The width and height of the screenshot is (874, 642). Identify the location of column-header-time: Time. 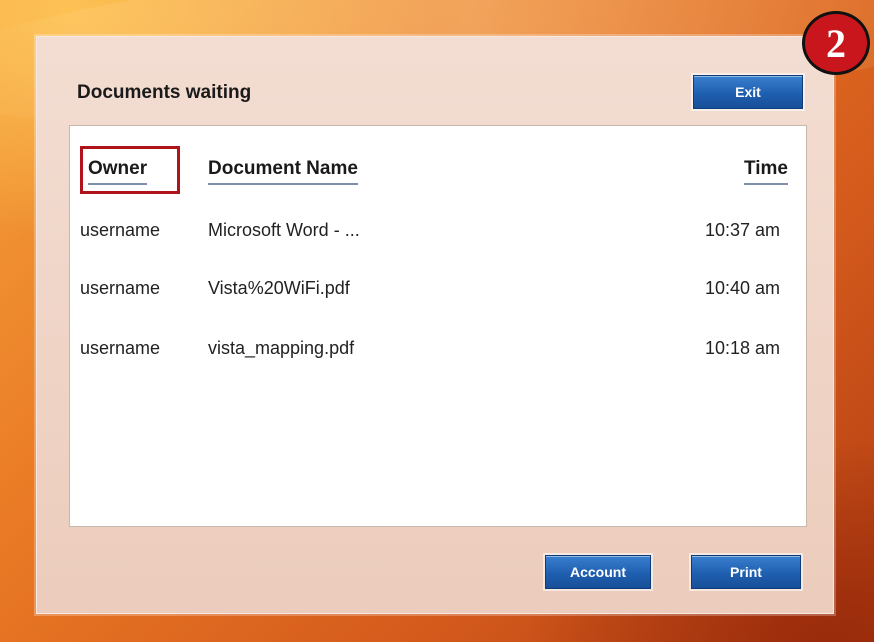
(765, 171).